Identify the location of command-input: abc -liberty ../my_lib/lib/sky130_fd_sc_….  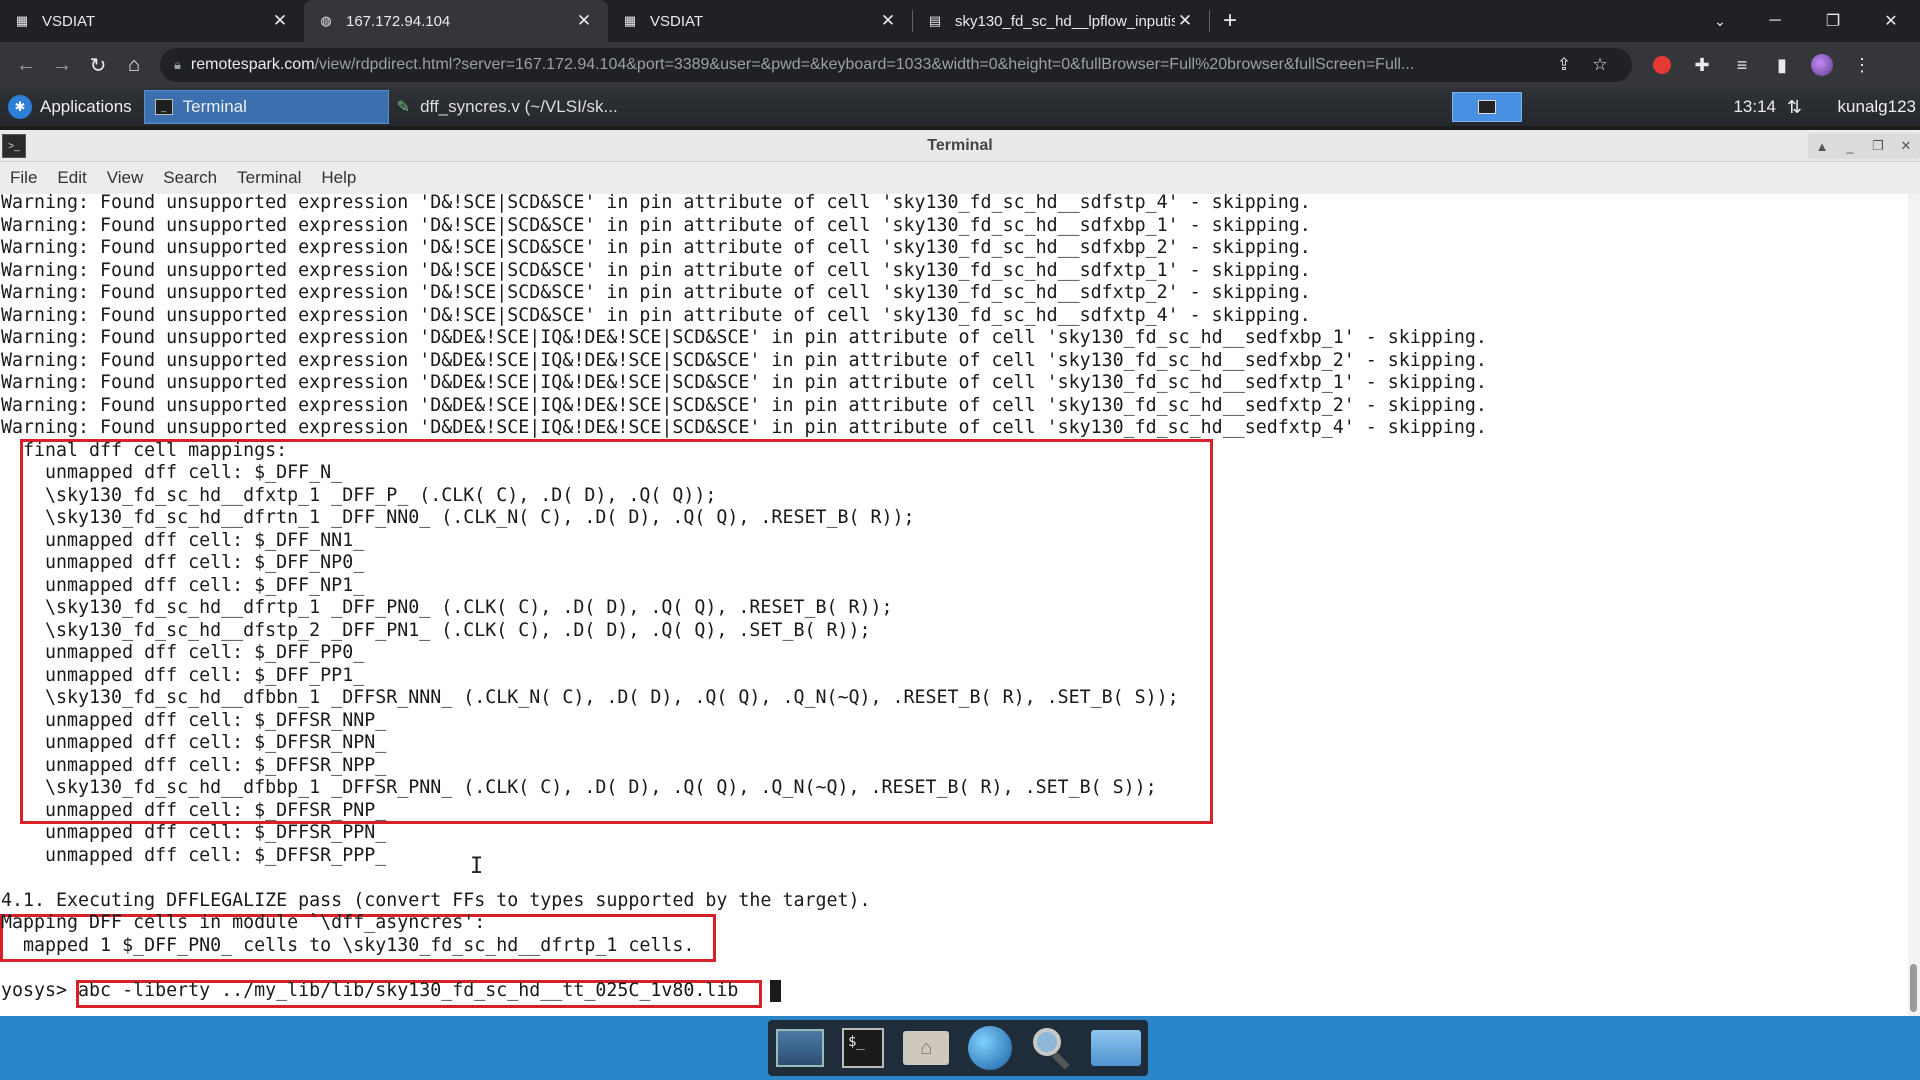
(408, 990).